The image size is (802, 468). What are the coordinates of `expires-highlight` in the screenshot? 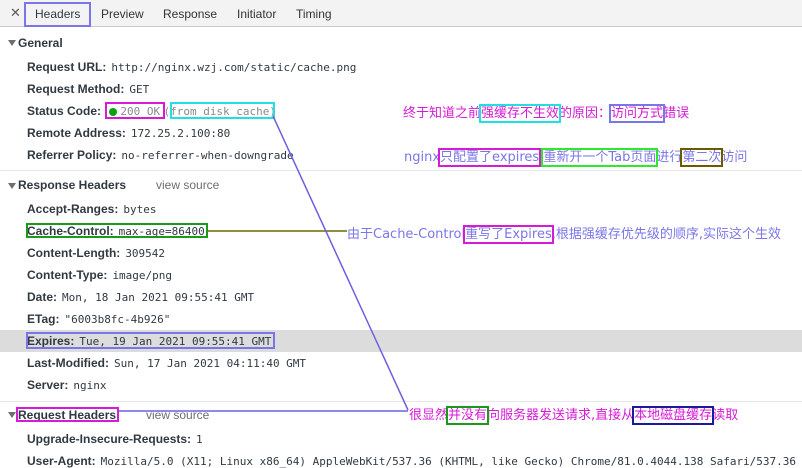 It's located at (150, 340).